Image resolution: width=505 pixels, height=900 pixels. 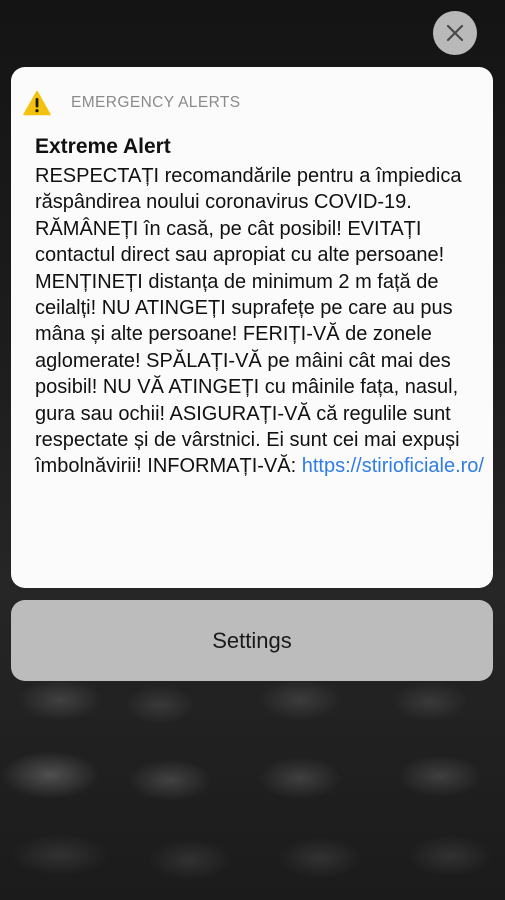 I want to click on alert-header: EMERGENCY ALERTS, so click(x=132, y=103).